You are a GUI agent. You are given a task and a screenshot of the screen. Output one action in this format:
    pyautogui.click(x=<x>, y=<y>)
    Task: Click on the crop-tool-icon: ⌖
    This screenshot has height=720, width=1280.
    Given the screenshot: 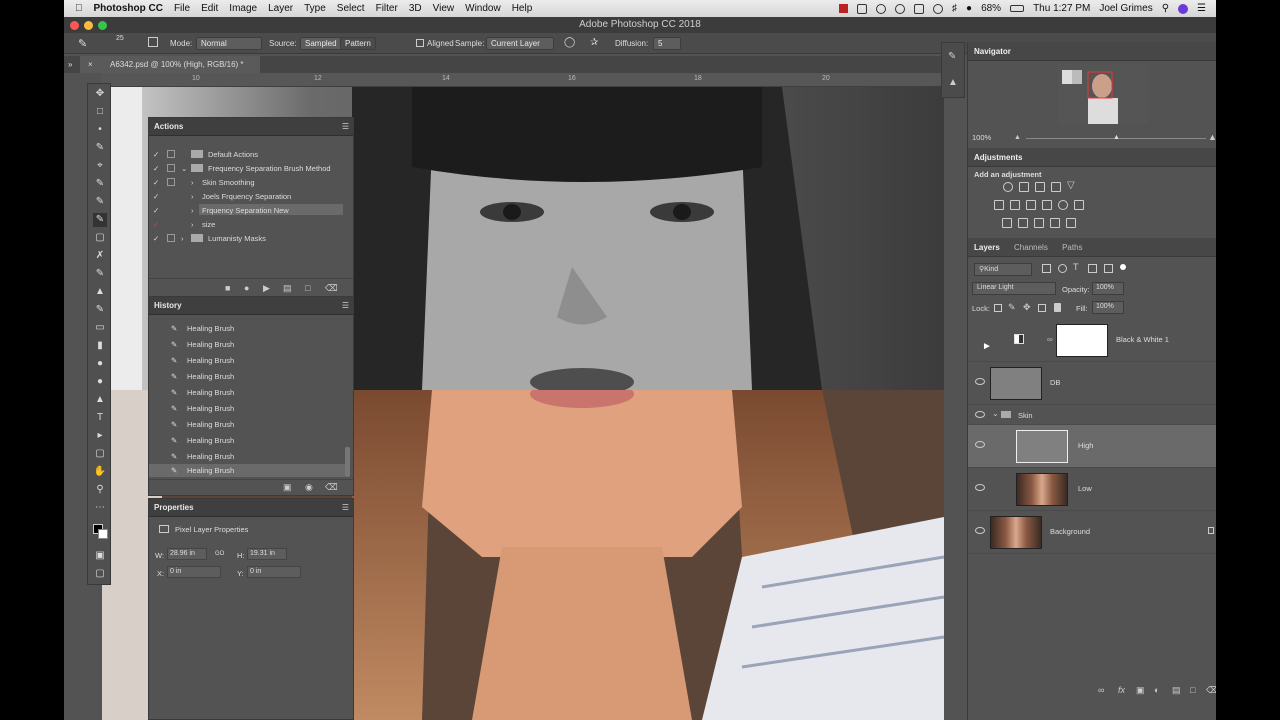 What is the action you would take?
    pyautogui.click(x=100, y=166)
    